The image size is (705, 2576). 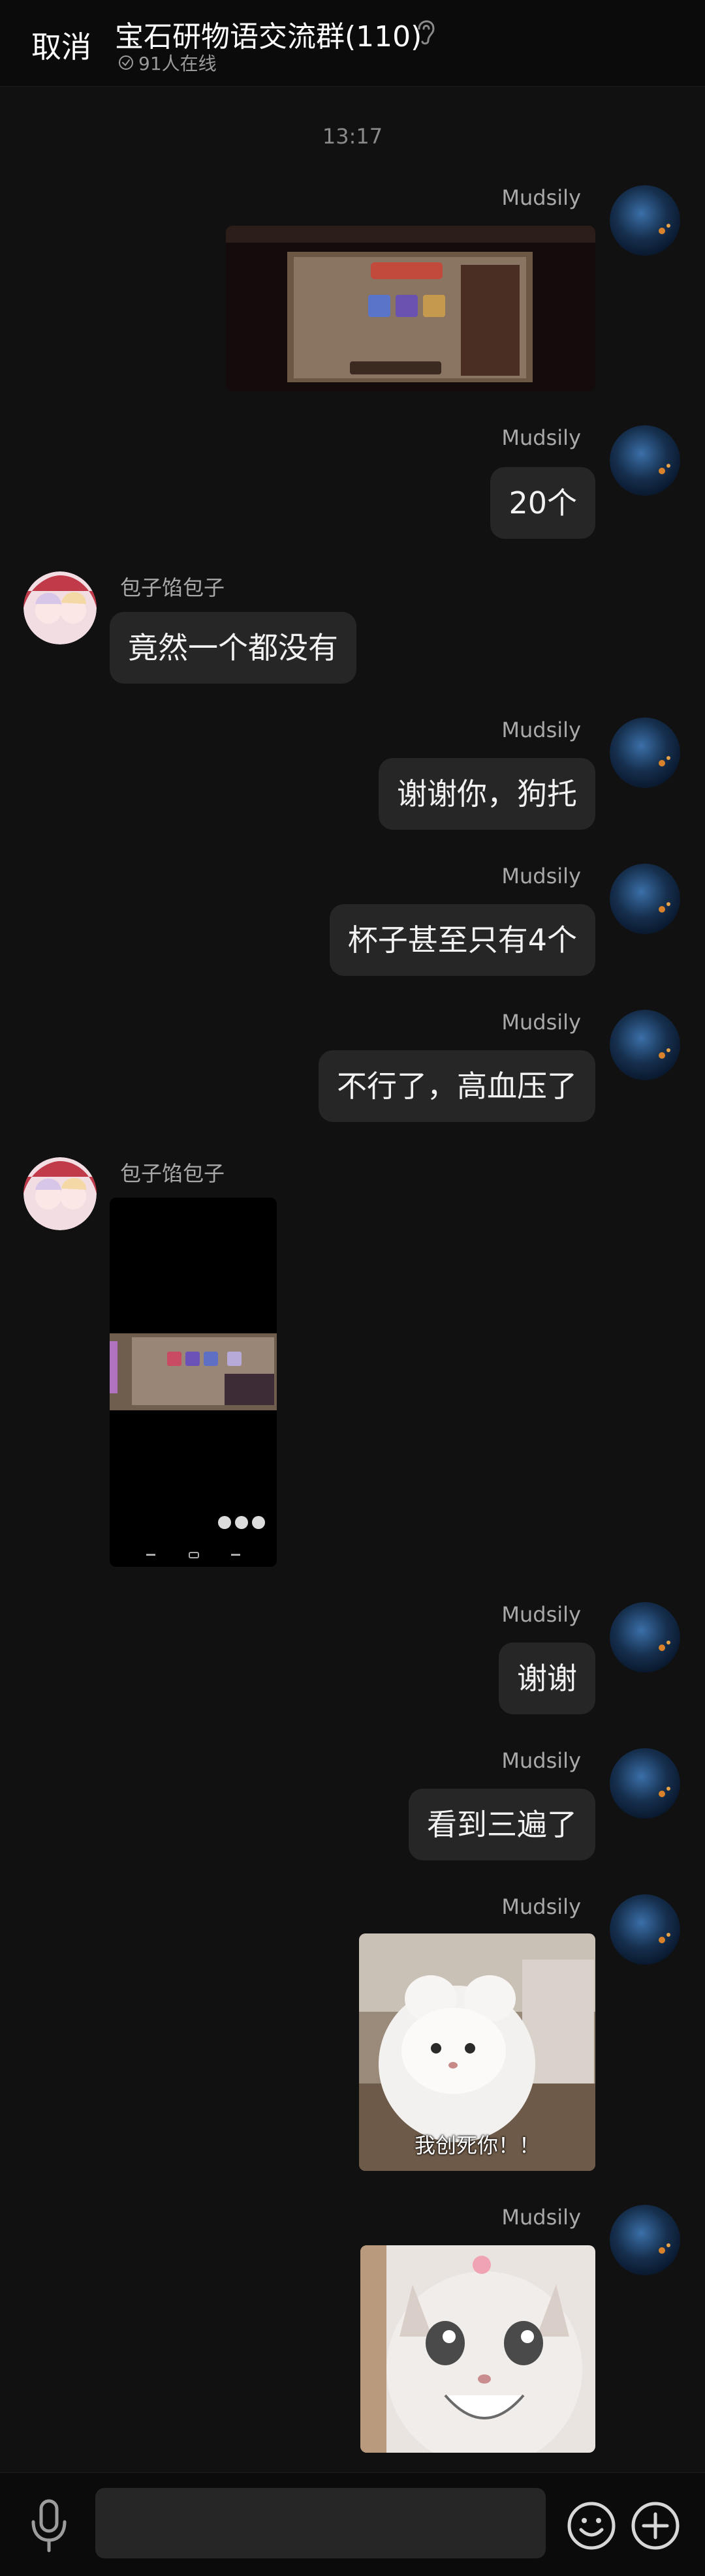 I want to click on emoji-icon, so click(x=591, y=2526).